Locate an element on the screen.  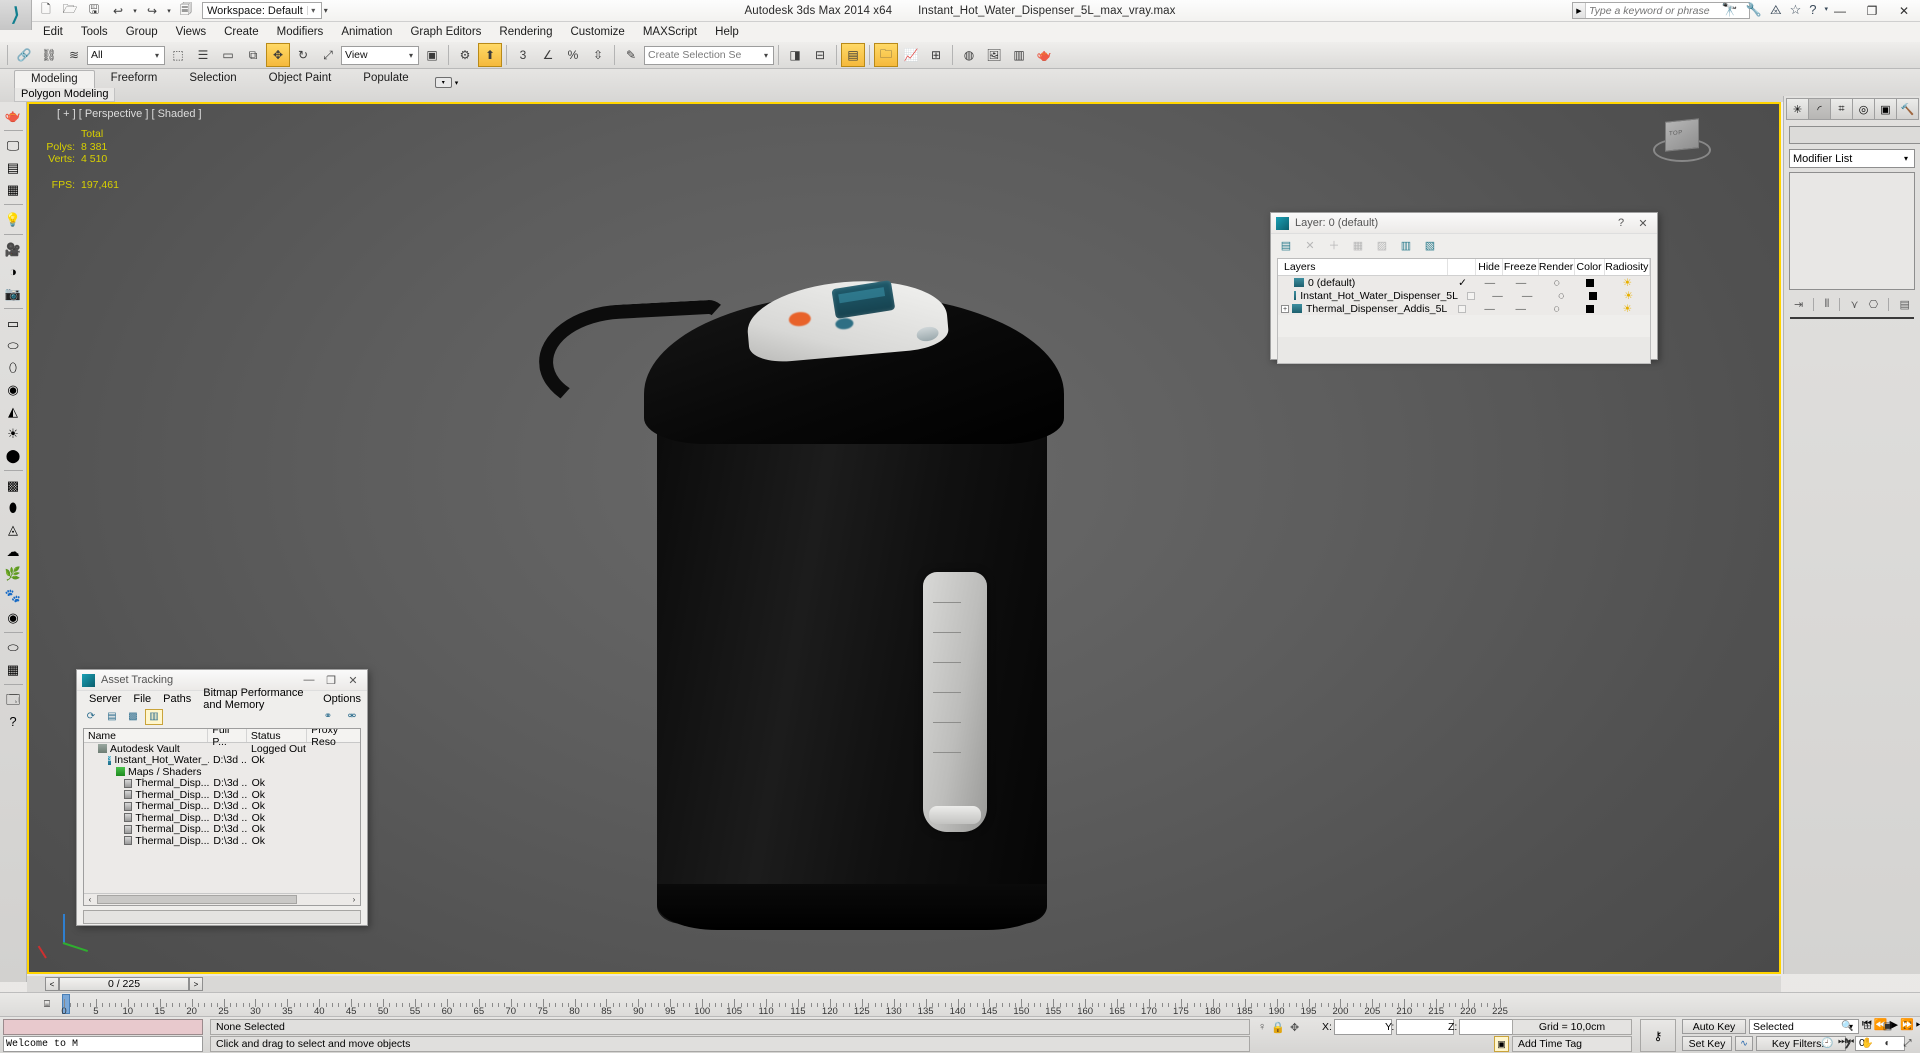
add-to-layer-icon: ＋ is located at coordinates (1334, 245).